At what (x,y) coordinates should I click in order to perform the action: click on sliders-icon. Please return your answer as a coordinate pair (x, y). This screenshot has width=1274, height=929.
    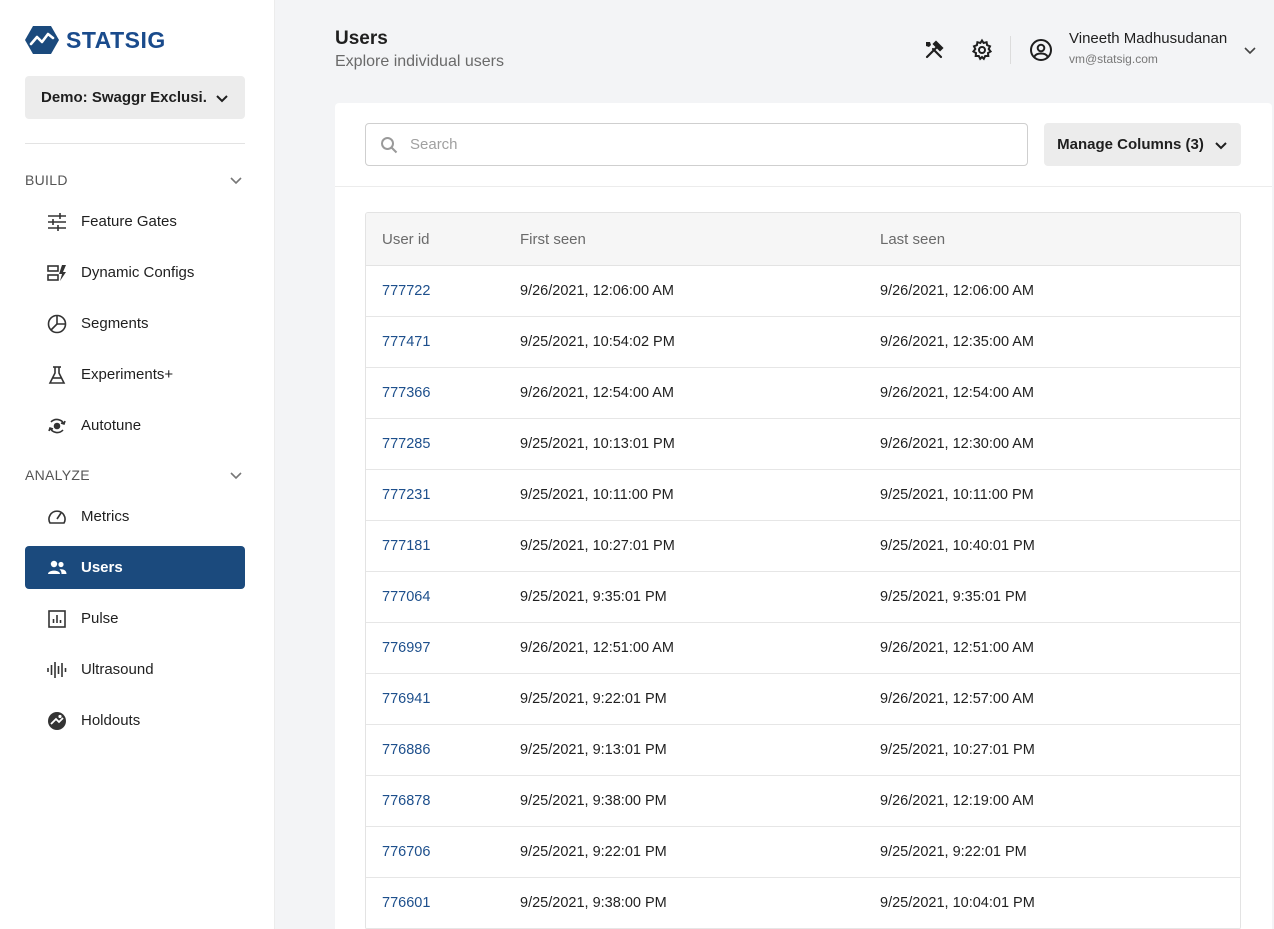
    Looking at the image, I should click on (57, 222).